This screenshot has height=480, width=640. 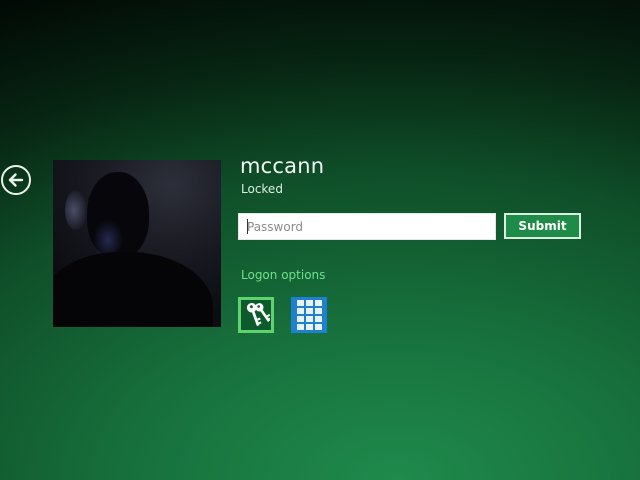 I want to click on submit-button: Submit, so click(x=542, y=226).